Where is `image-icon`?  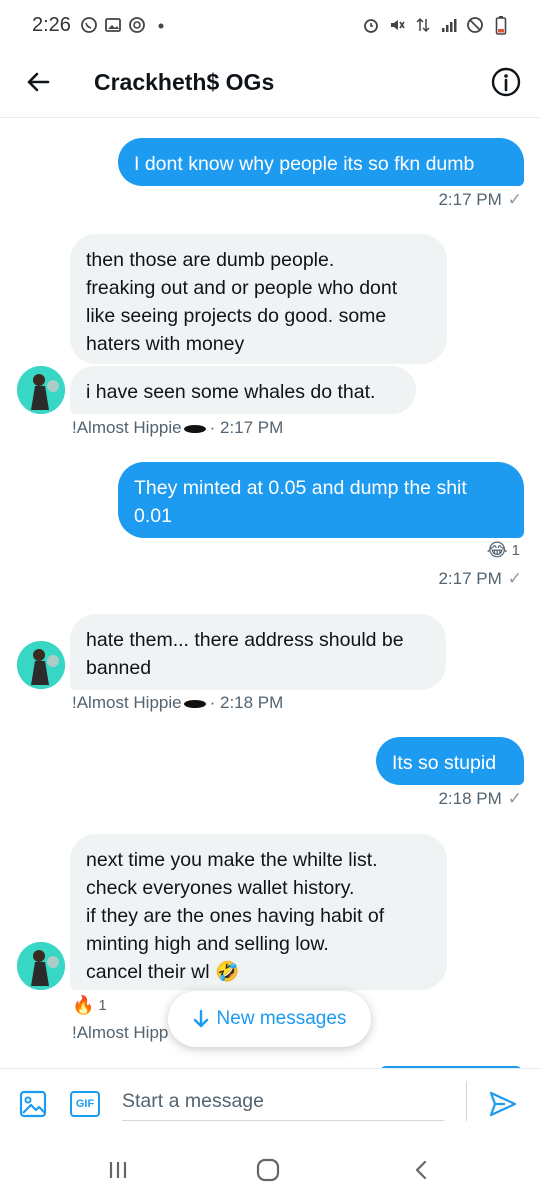
image-icon is located at coordinates (33, 1104).